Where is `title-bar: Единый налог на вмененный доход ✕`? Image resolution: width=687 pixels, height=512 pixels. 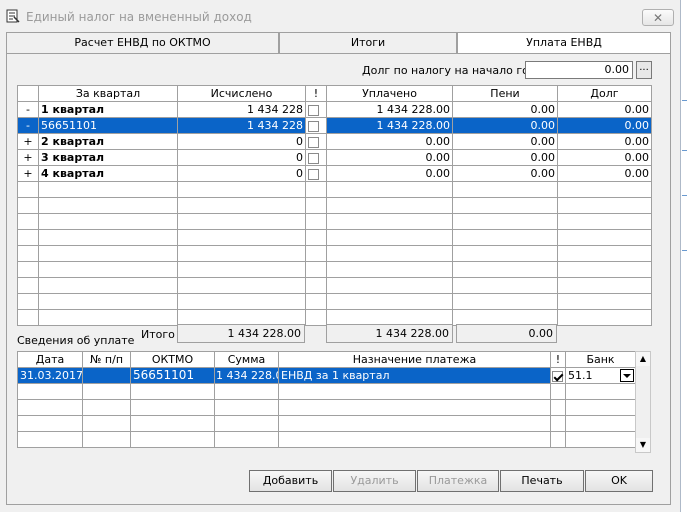
title-bar: Единый налог на вмененный доход ✕ is located at coordinates (340, 16).